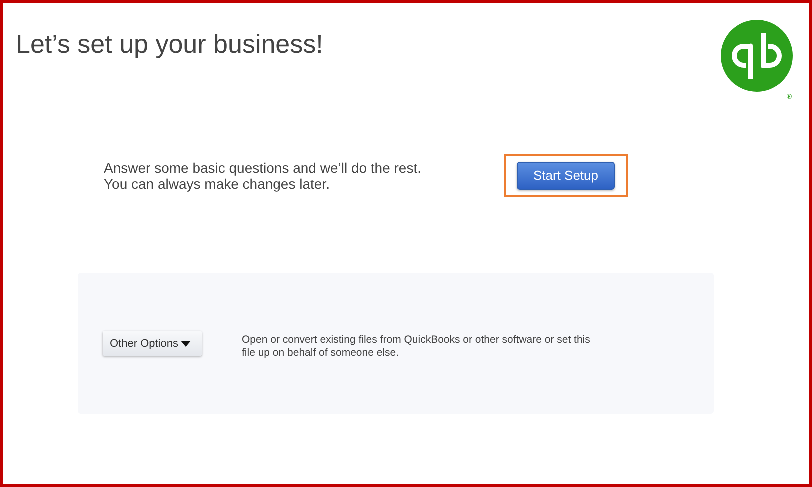 This screenshot has width=812, height=487. What do you see at coordinates (170, 44) in the screenshot?
I see `page-title: Let’s set up your business!` at bounding box center [170, 44].